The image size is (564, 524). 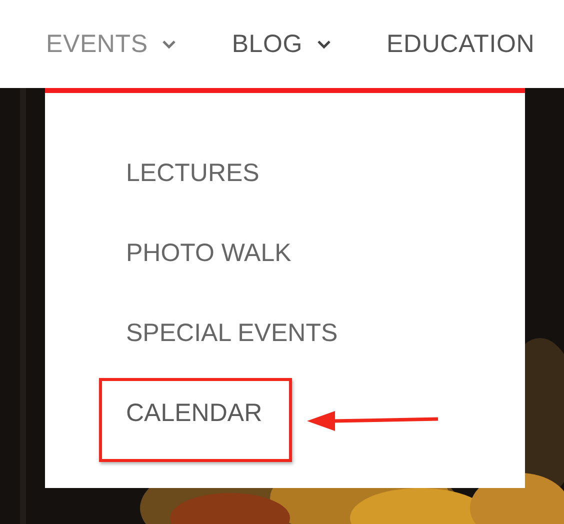 I want to click on arrow-icon, so click(x=373, y=420).